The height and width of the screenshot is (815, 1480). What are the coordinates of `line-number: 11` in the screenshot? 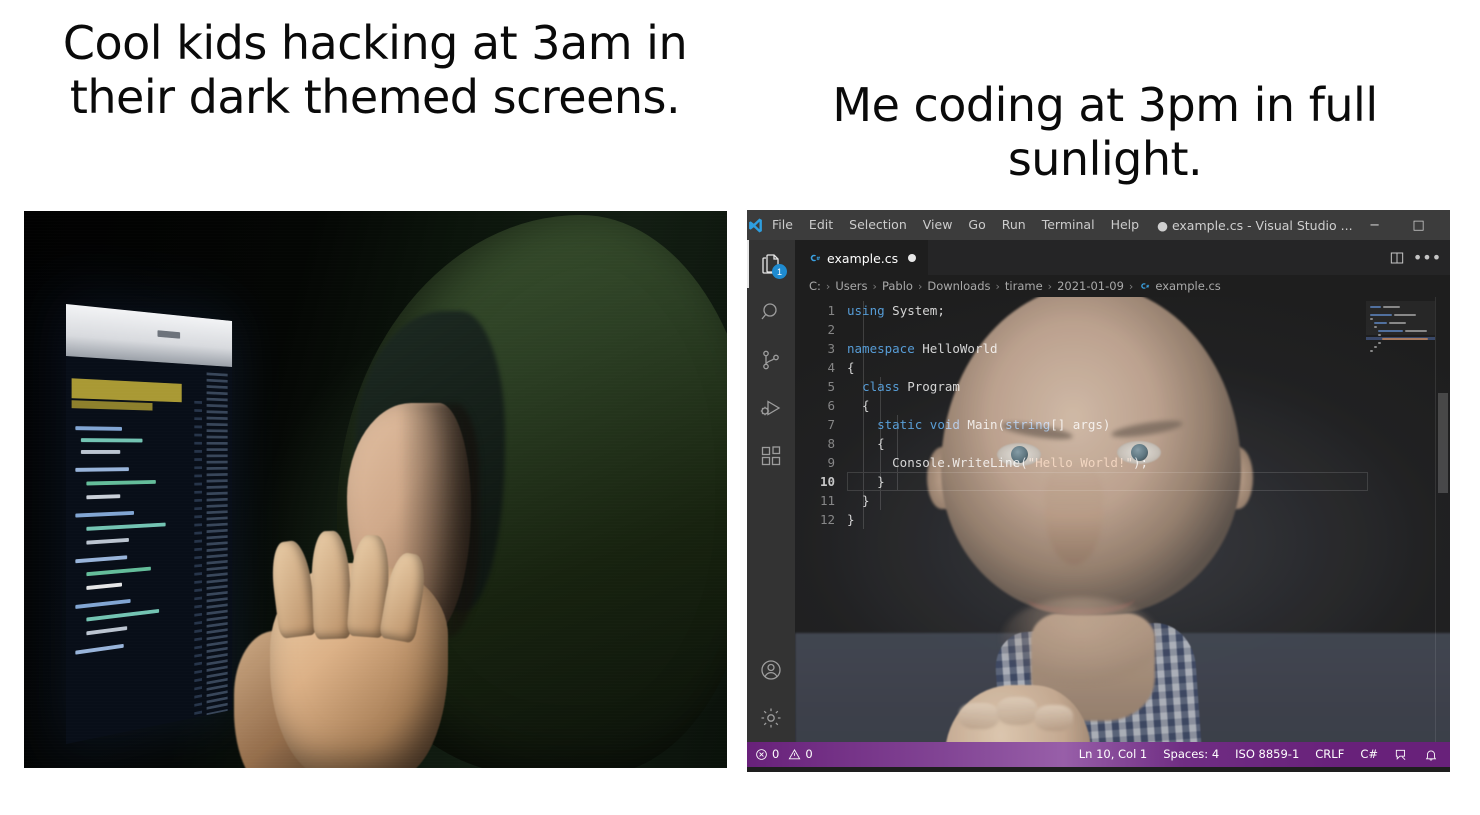 It's located at (827, 500).